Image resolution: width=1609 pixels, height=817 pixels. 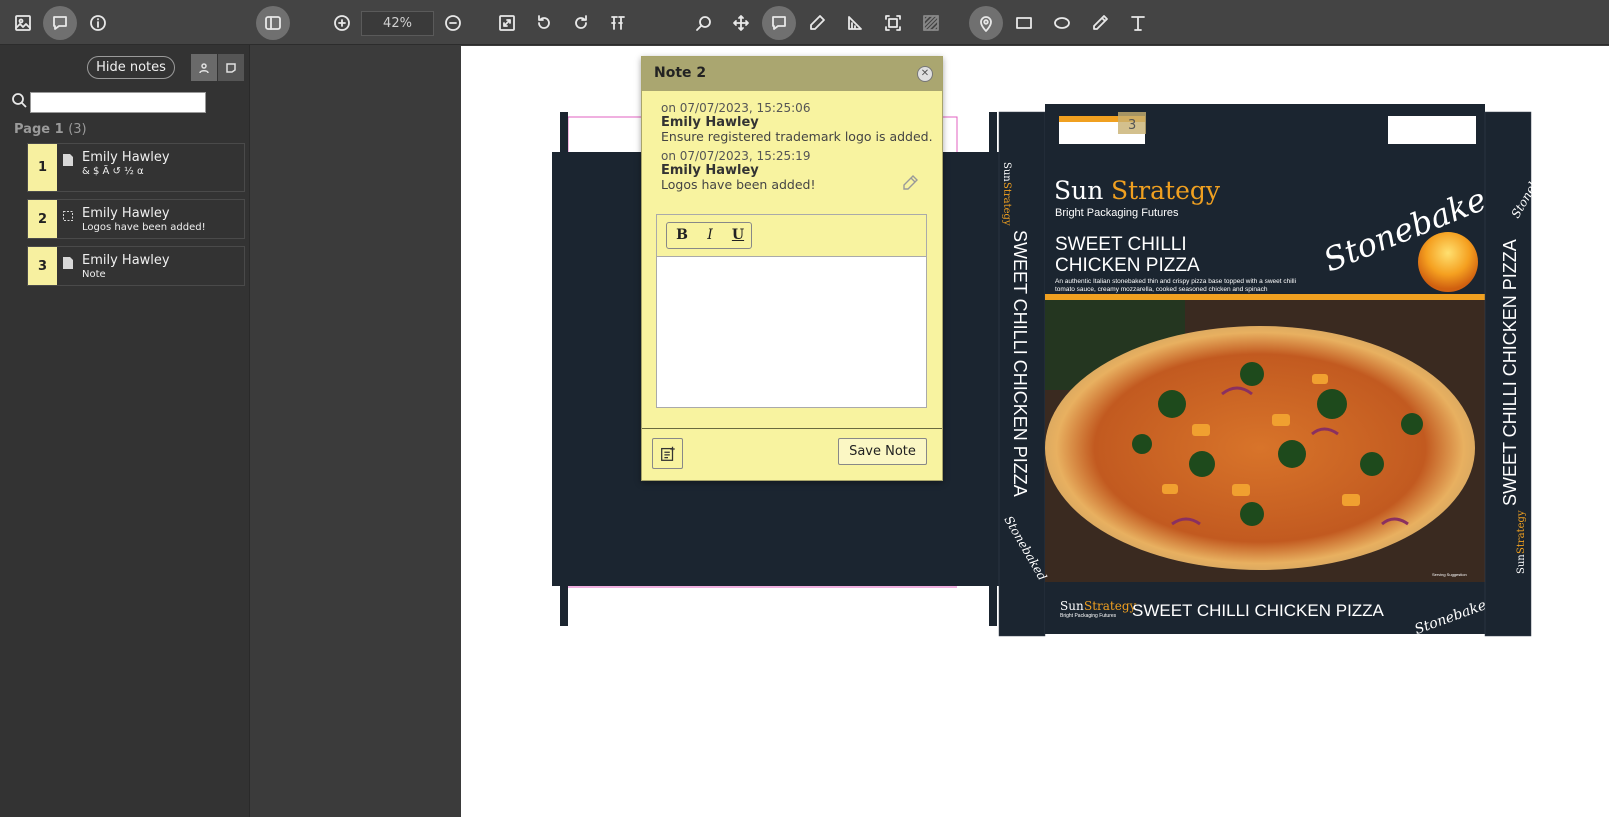 I want to click on edit-pencil-icon, so click(x=910, y=183).